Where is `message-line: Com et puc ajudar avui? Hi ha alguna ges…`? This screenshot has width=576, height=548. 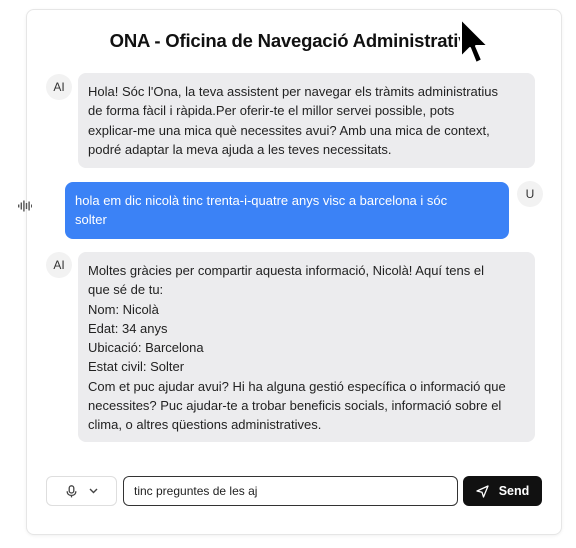 message-line: Com et puc ajudar avui? Hi ha alguna ges… is located at coordinates (297, 386).